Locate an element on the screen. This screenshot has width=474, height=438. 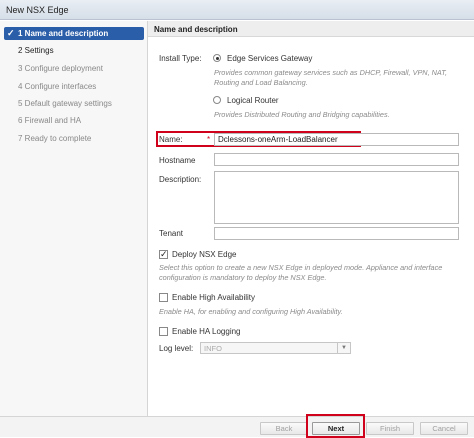
install-type-label: Install Type: is located at coordinates (180, 58).